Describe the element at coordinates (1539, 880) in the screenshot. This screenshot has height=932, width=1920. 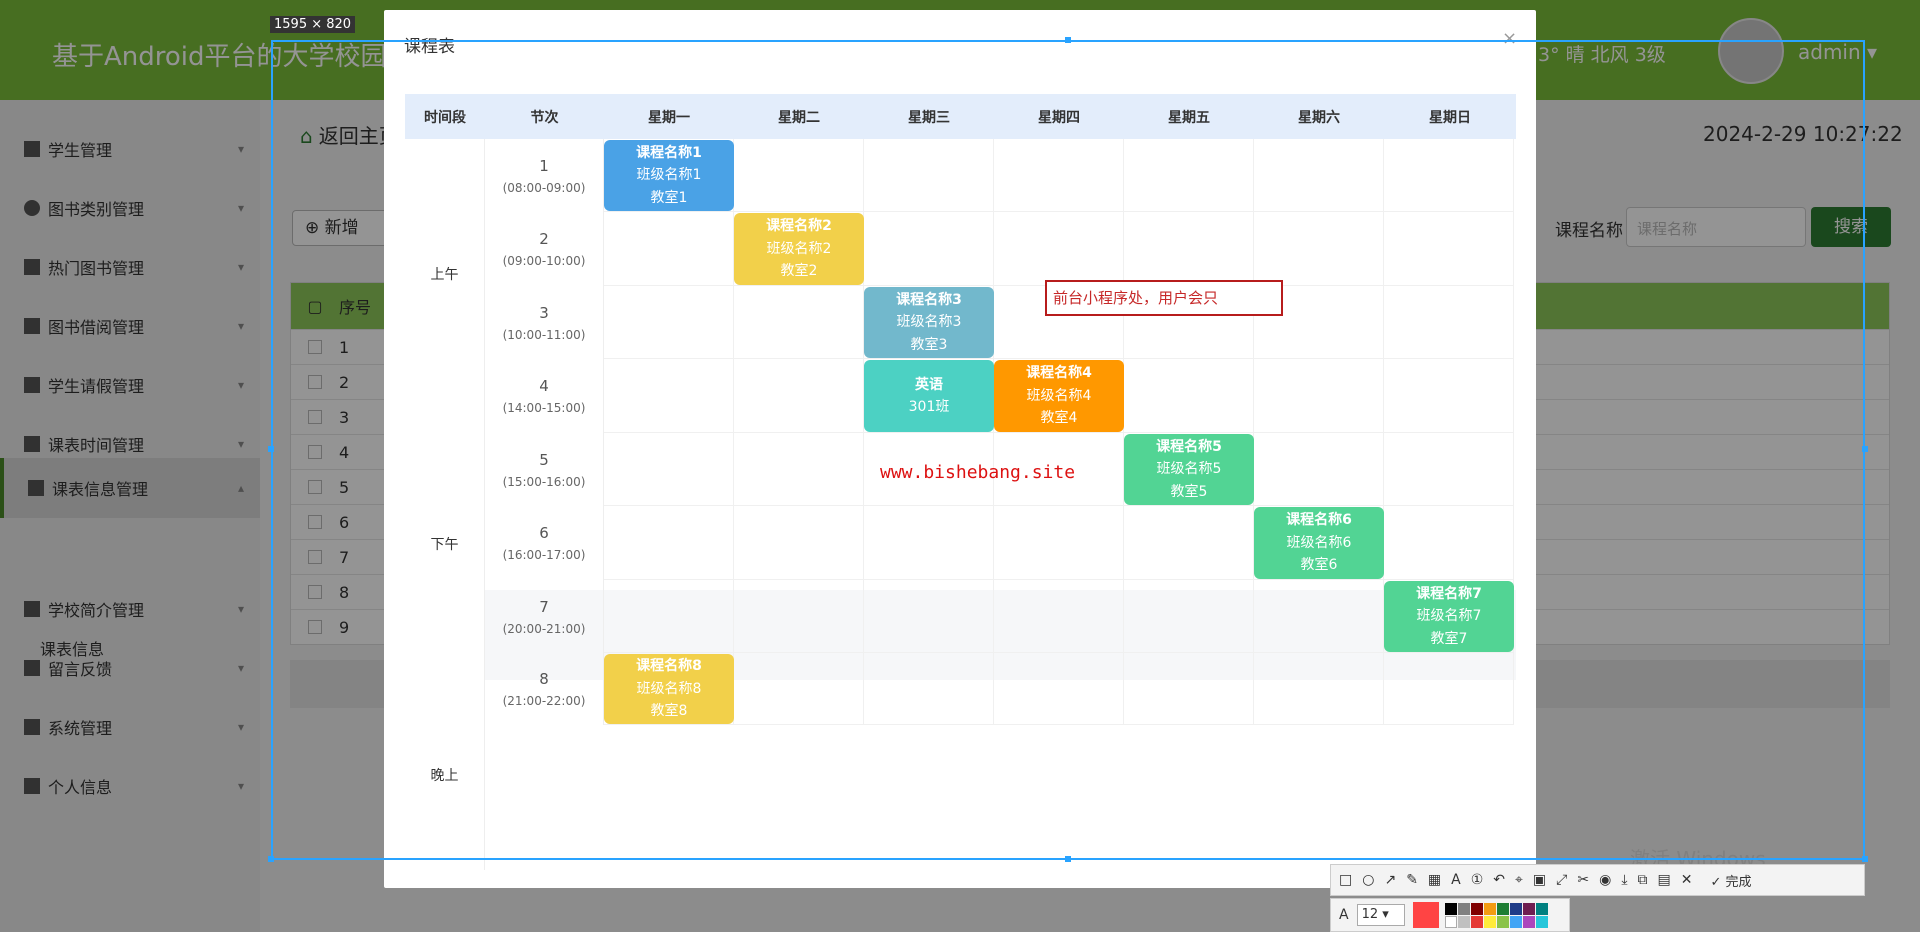
I see `ocr-icon: ▣` at that location.